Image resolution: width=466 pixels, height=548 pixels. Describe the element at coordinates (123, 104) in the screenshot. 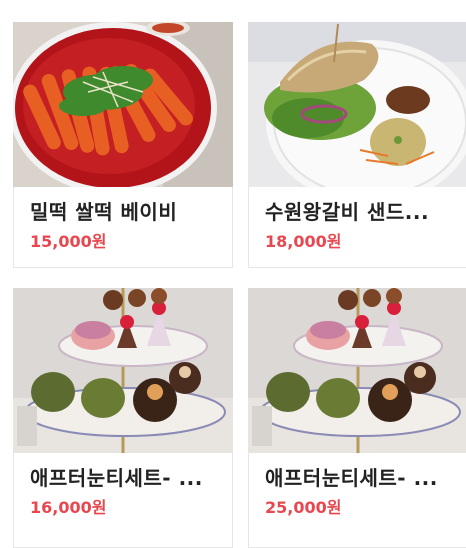

I see `product-image-tteokbokki` at that location.